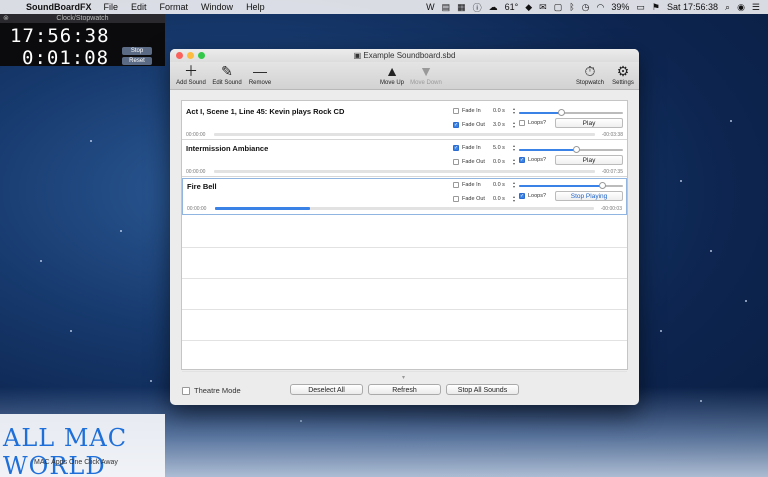 This screenshot has height=477, width=768. What do you see at coordinates (543, 7) in the screenshot?
I see `mail-icon: ✉` at bounding box center [543, 7].